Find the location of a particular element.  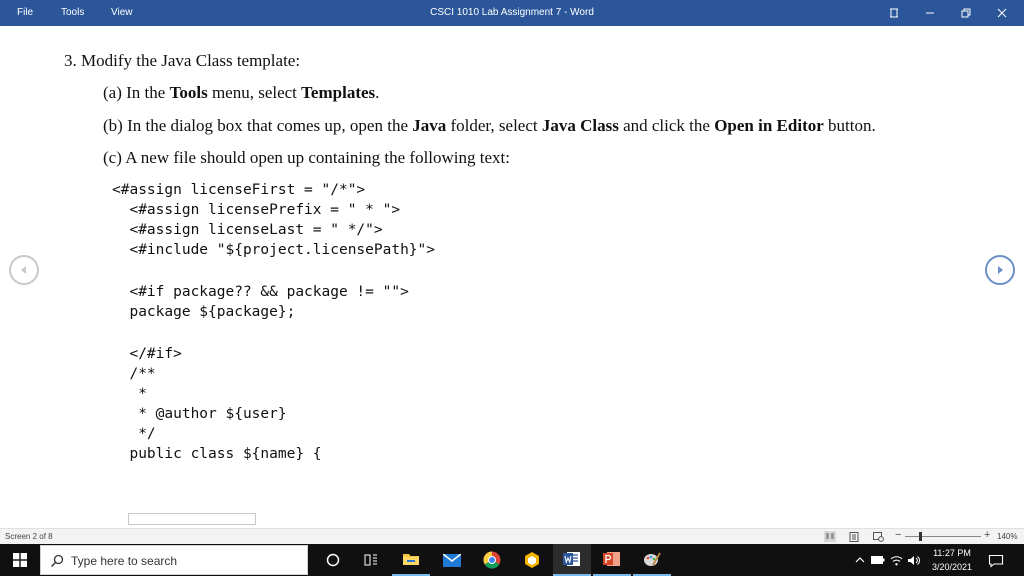

minimize-button is located at coordinates (930, 13).